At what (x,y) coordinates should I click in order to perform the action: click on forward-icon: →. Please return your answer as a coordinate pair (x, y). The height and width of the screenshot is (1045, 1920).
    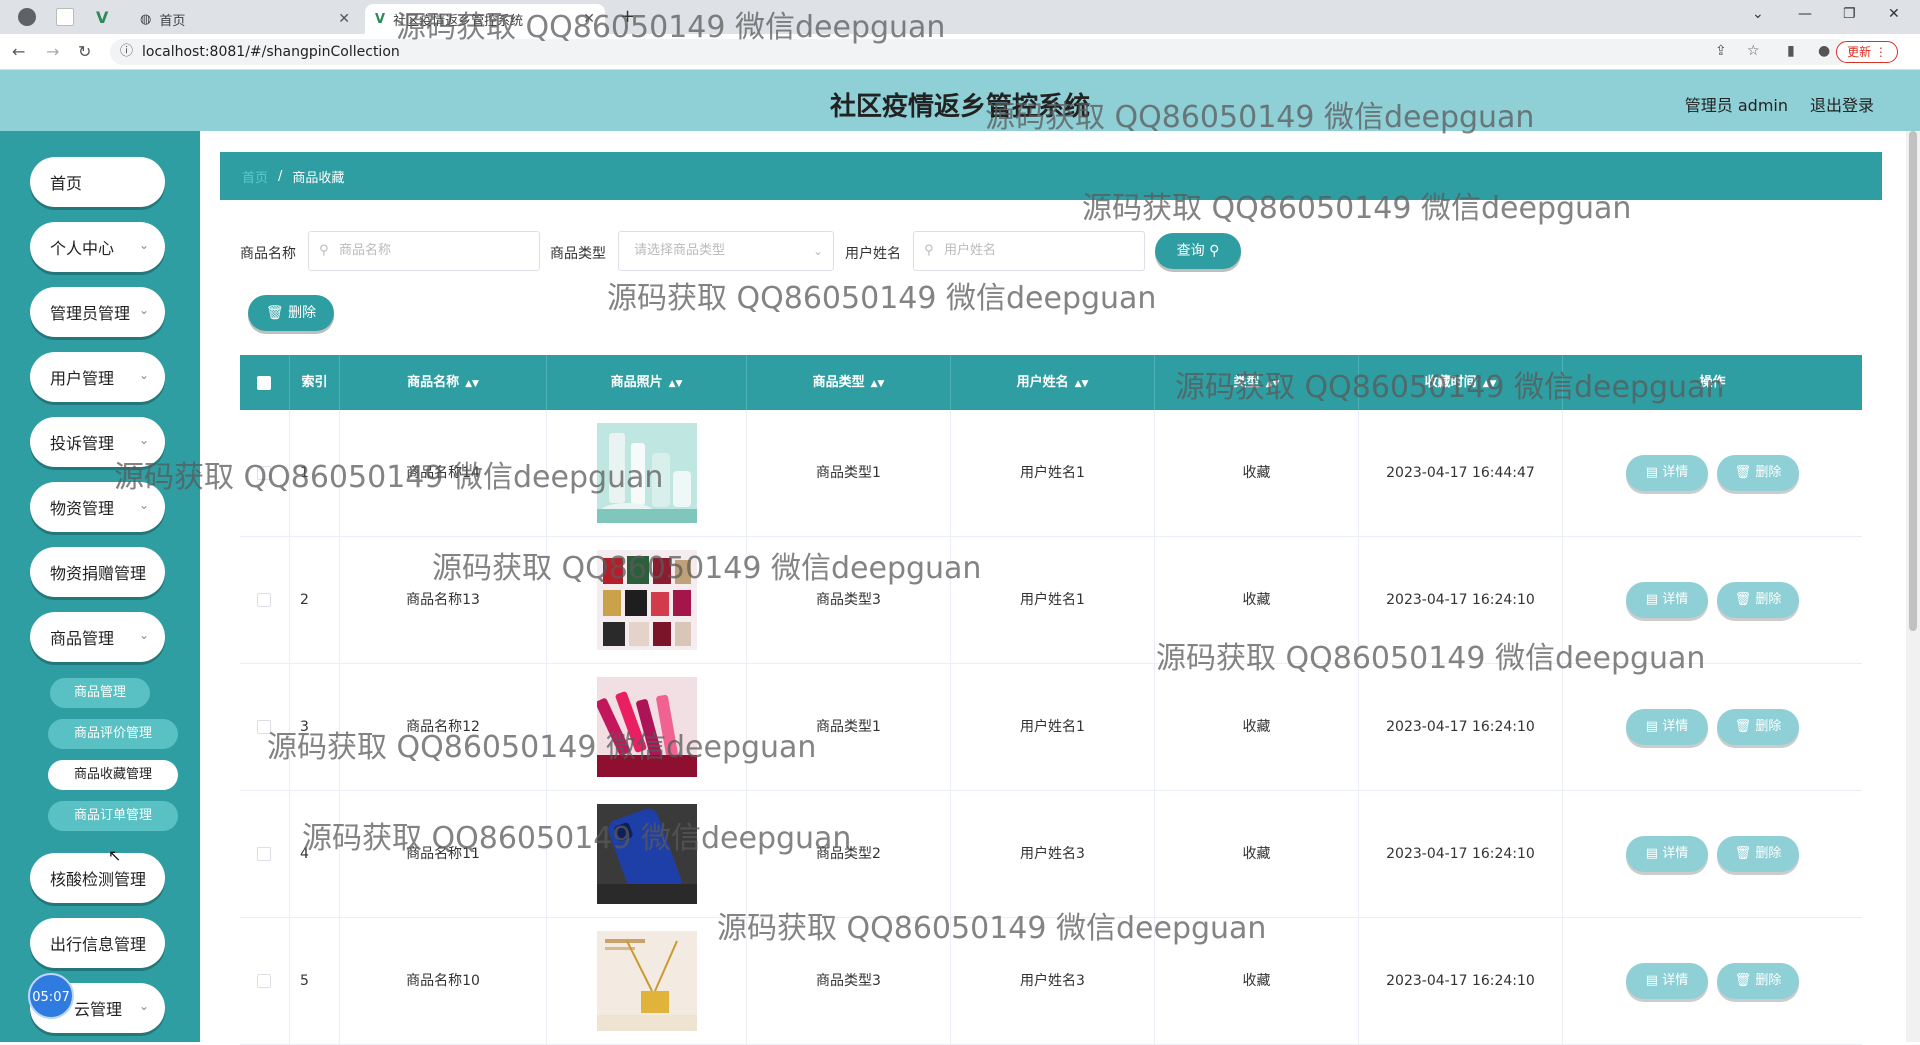
    Looking at the image, I should click on (52, 51).